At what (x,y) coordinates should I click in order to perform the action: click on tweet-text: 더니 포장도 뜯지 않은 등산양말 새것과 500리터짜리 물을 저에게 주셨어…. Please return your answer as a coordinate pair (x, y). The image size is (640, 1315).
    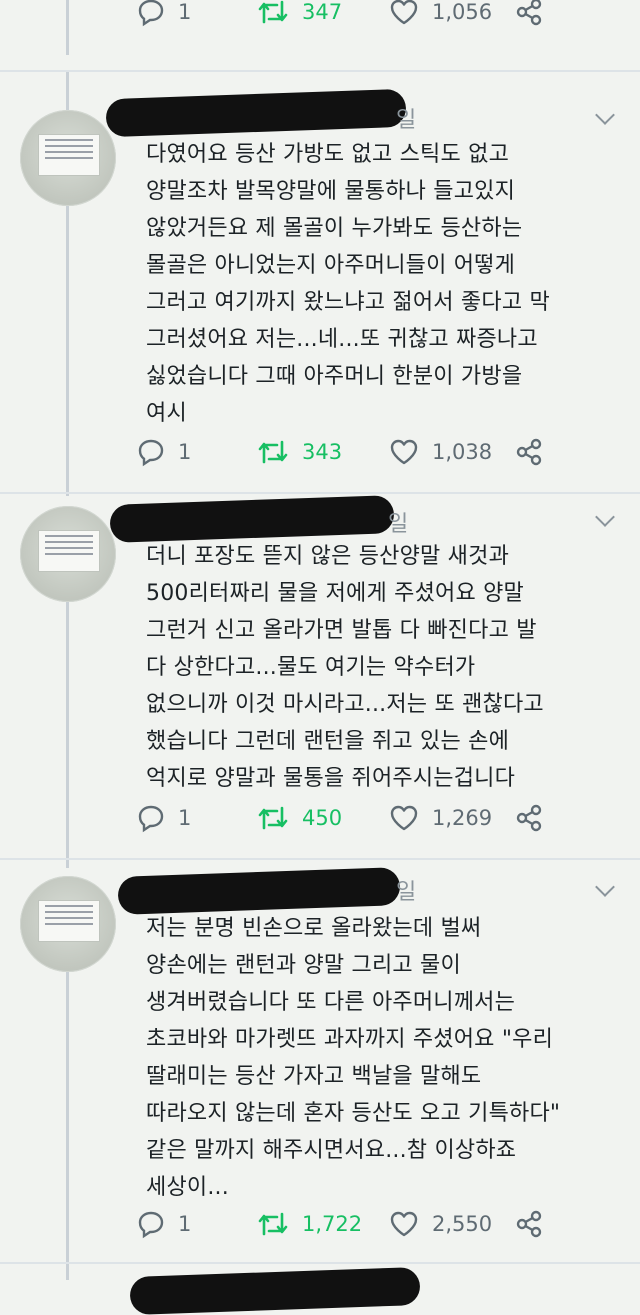
    Looking at the image, I should click on (345, 667).